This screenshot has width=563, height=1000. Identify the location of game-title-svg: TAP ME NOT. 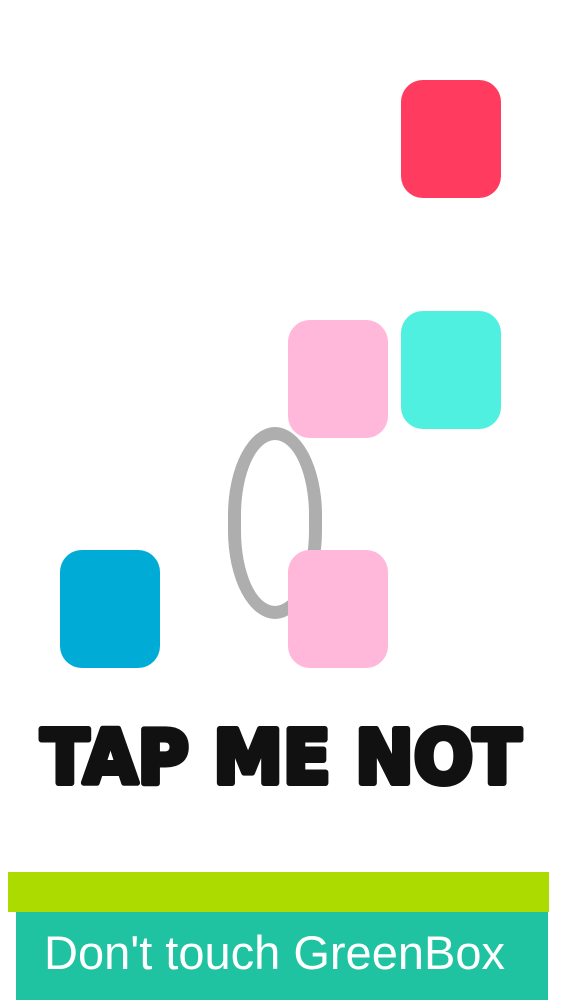
(281, 758).